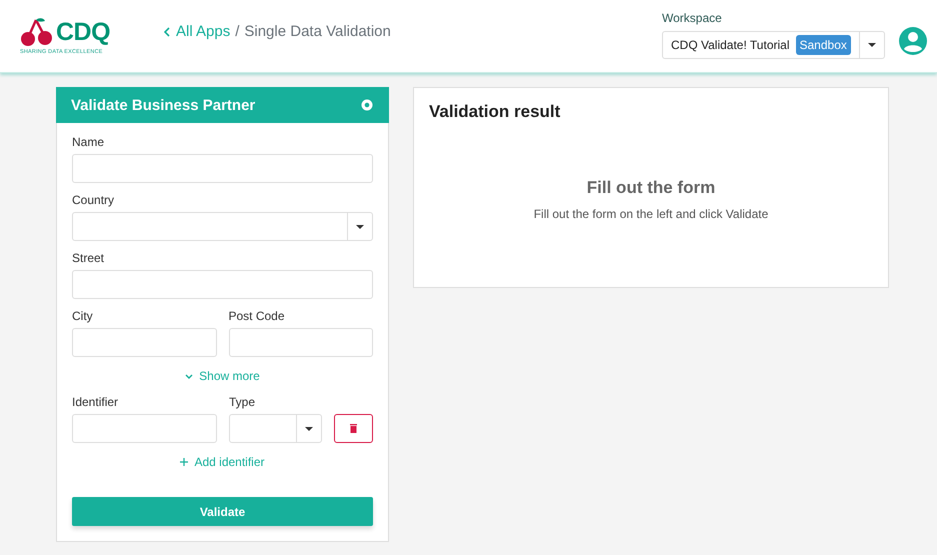 This screenshot has width=937, height=555. What do you see at coordinates (651, 188) in the screenshot?
I see `empty-state-title: Fill out the form` at bounding box center [651, 188].